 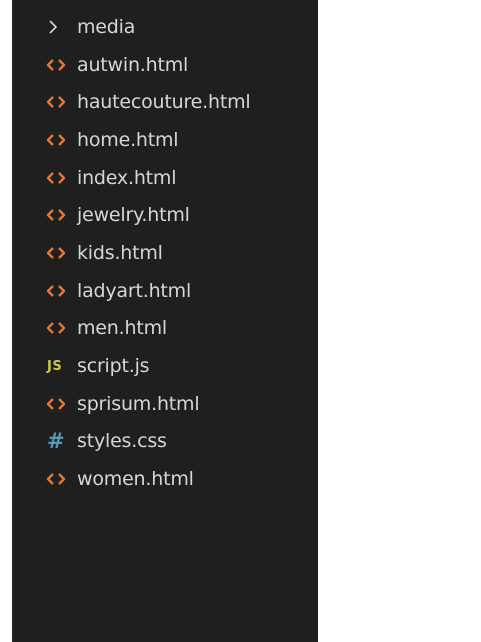 I want to click on file-label: index.html, so click(x=127, y=177).